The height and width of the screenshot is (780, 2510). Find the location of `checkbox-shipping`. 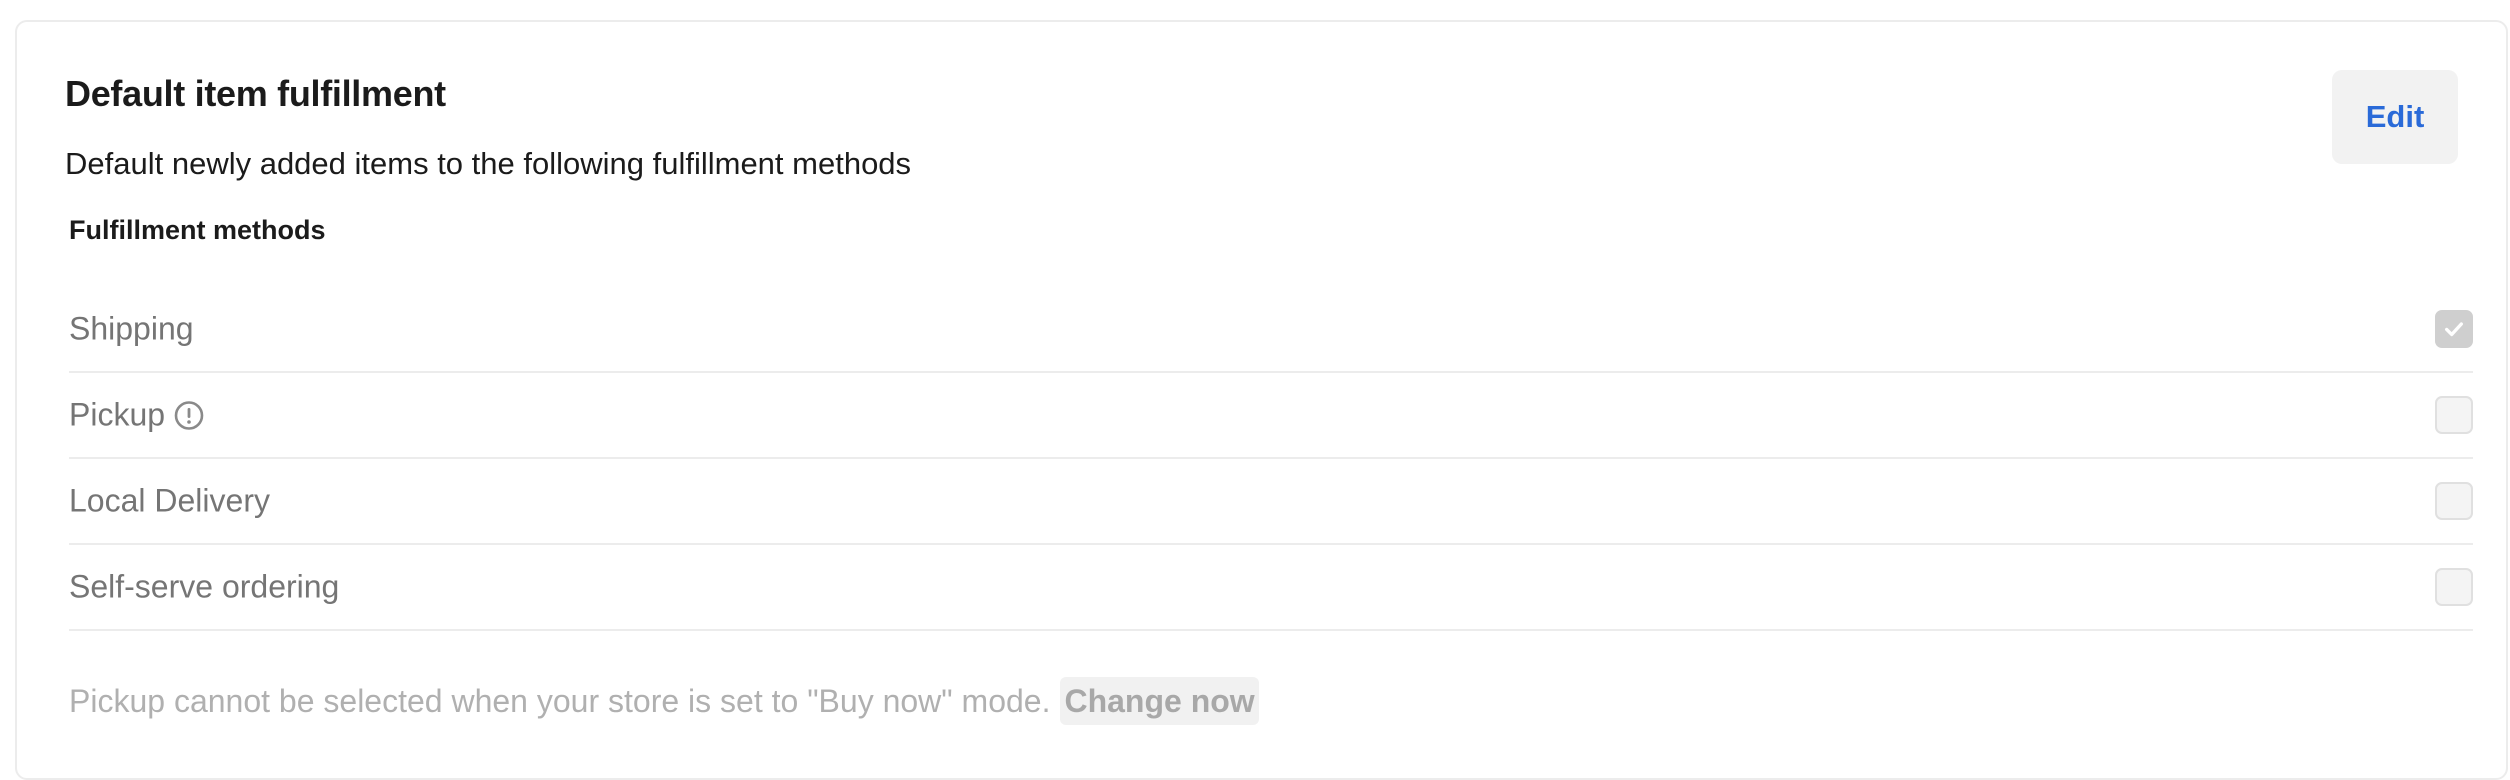

checkbox-shipping is located at coordinates (2454, 329).